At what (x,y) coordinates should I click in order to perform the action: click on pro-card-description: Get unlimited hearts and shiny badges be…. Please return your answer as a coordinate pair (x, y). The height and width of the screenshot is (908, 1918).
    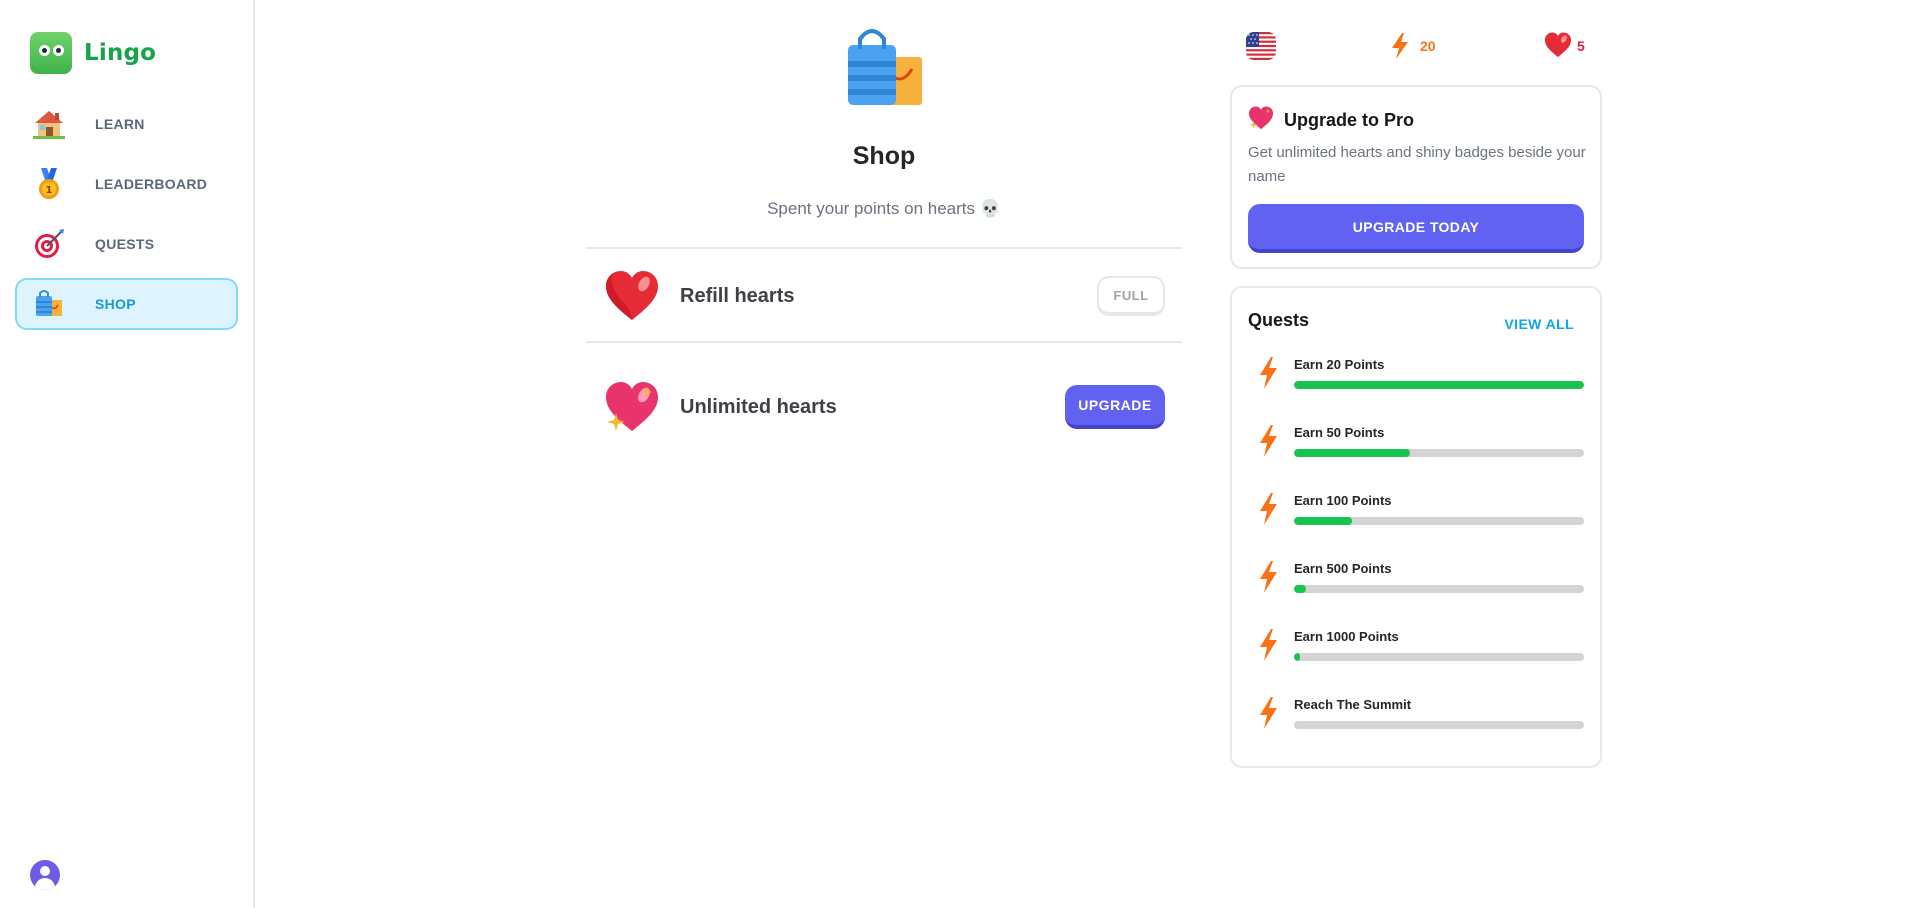
    Looking at the image, I should click on (1417, 164).